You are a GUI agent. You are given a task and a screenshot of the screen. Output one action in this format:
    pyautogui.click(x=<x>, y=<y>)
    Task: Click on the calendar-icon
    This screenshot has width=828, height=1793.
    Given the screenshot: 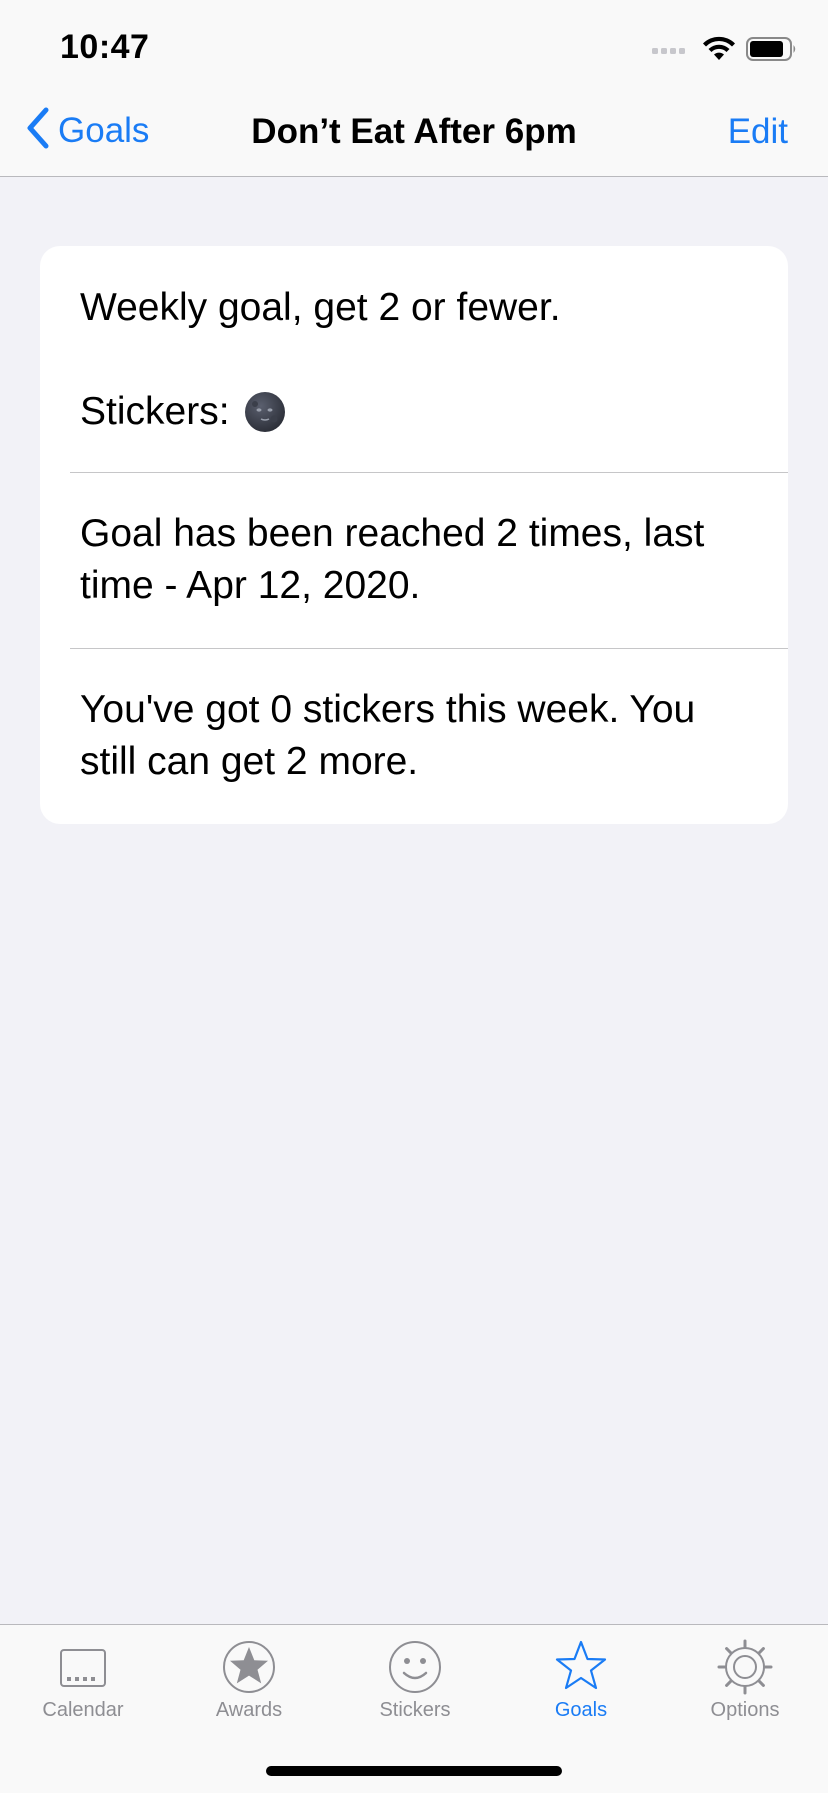 What is the action you would take?
    pyautogui.click(x=83, y=1667)
    